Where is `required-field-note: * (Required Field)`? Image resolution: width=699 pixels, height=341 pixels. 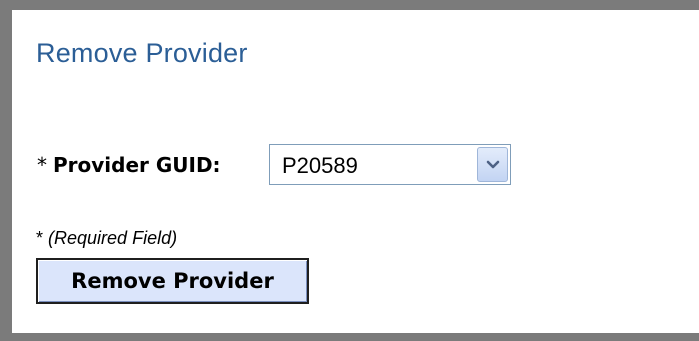
required-field-note: * (Required Field) is located at coordinates (106, 238).